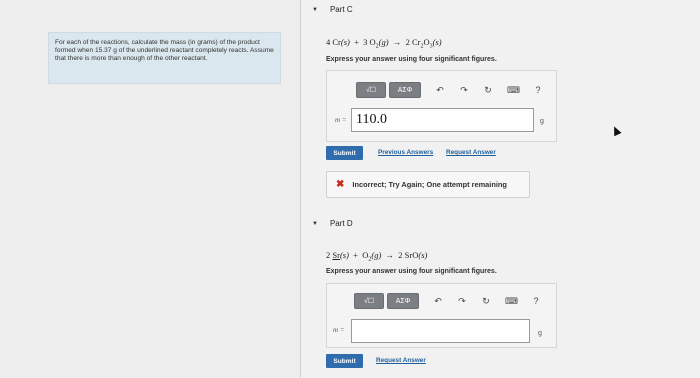 Image resolution: width=700 pixels, height=378 pixels. I want to click on part-c-request-answer-link: Request Answer, so click(471, 152).